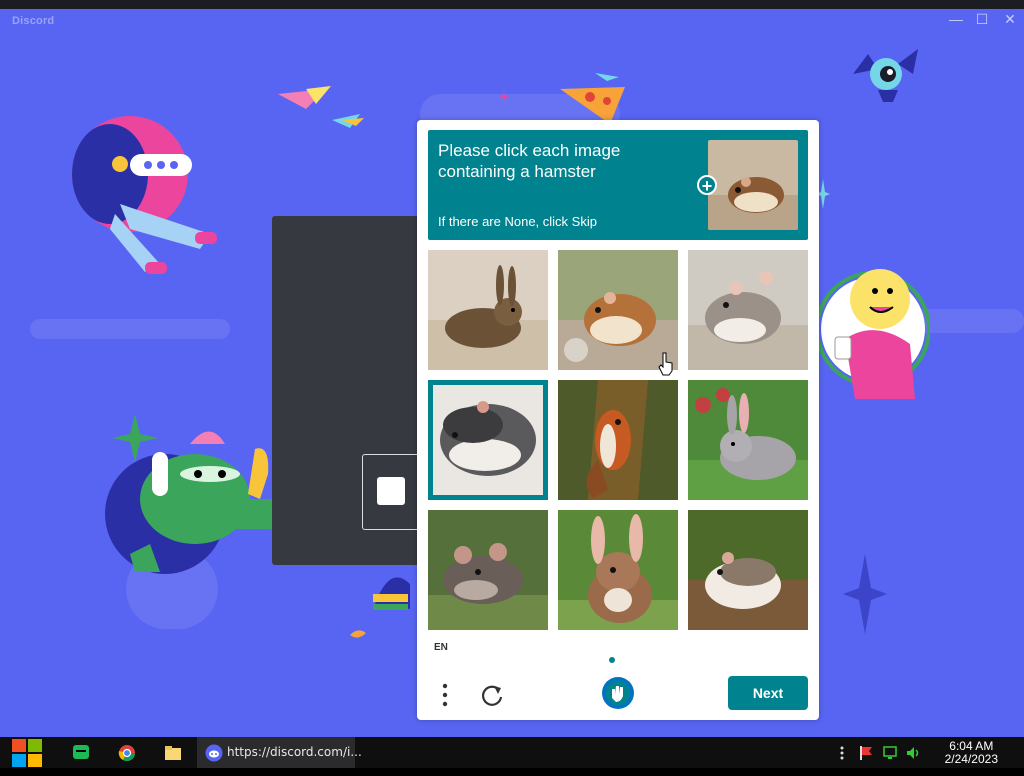 This screenshot has height=776, width=1024. What do you see at coordinates (865, 594) in the screenshot?
I see `star-illustration` at bounding box center [865, 594].